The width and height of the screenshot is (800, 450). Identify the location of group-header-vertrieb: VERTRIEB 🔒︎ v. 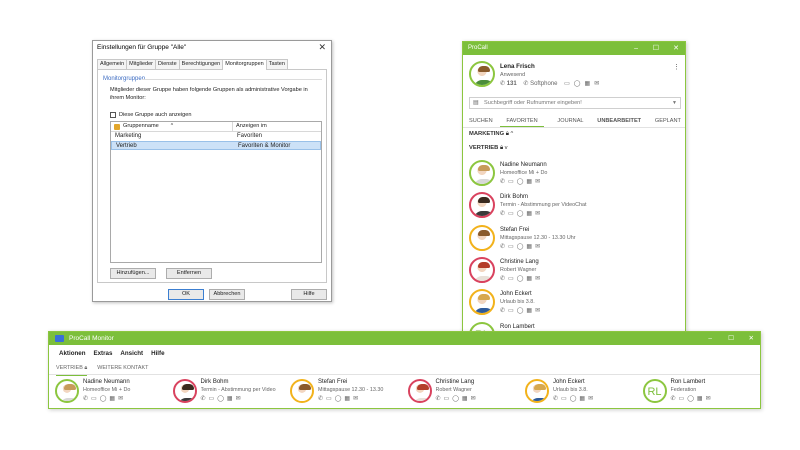
(488, 148).